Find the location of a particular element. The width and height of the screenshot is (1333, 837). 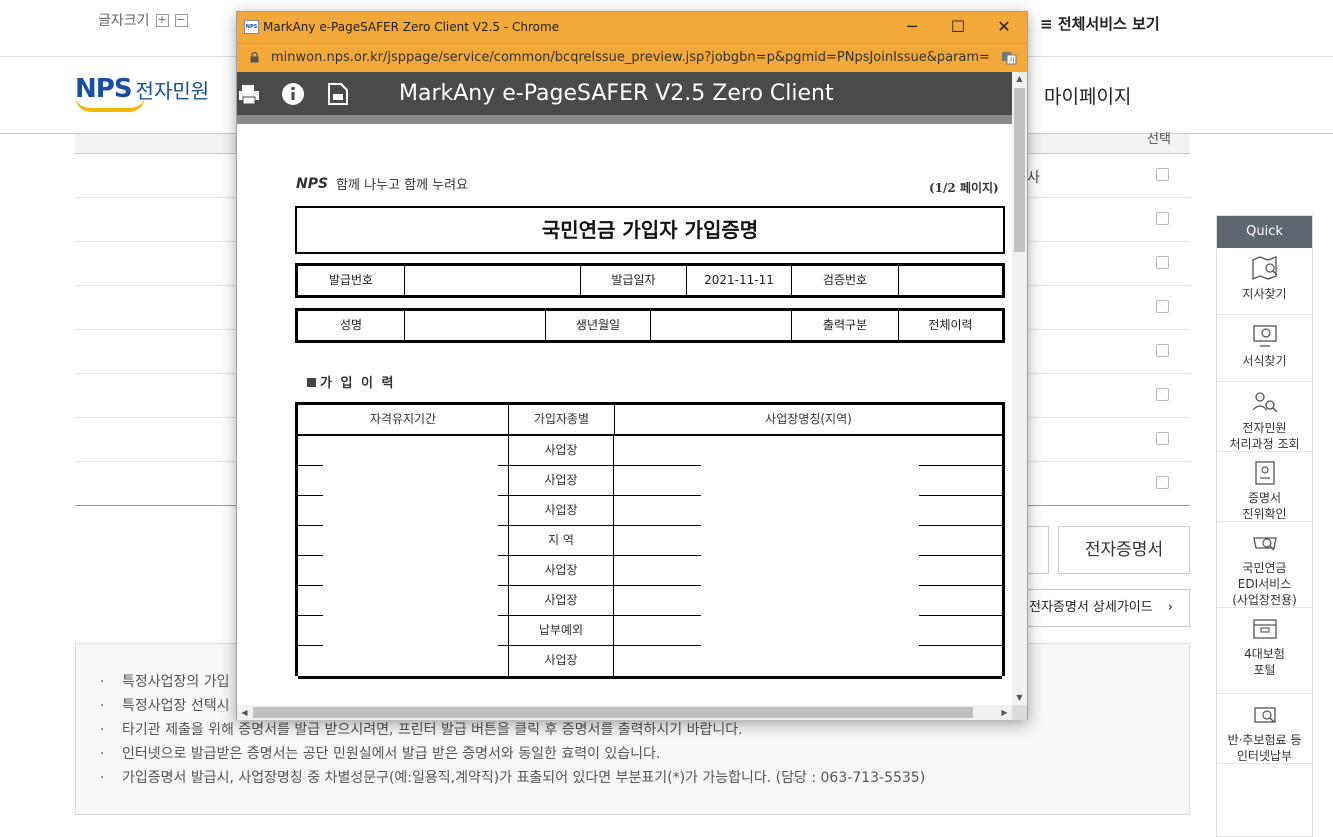

square-bullet-icon is located at coordinates (311, 382).